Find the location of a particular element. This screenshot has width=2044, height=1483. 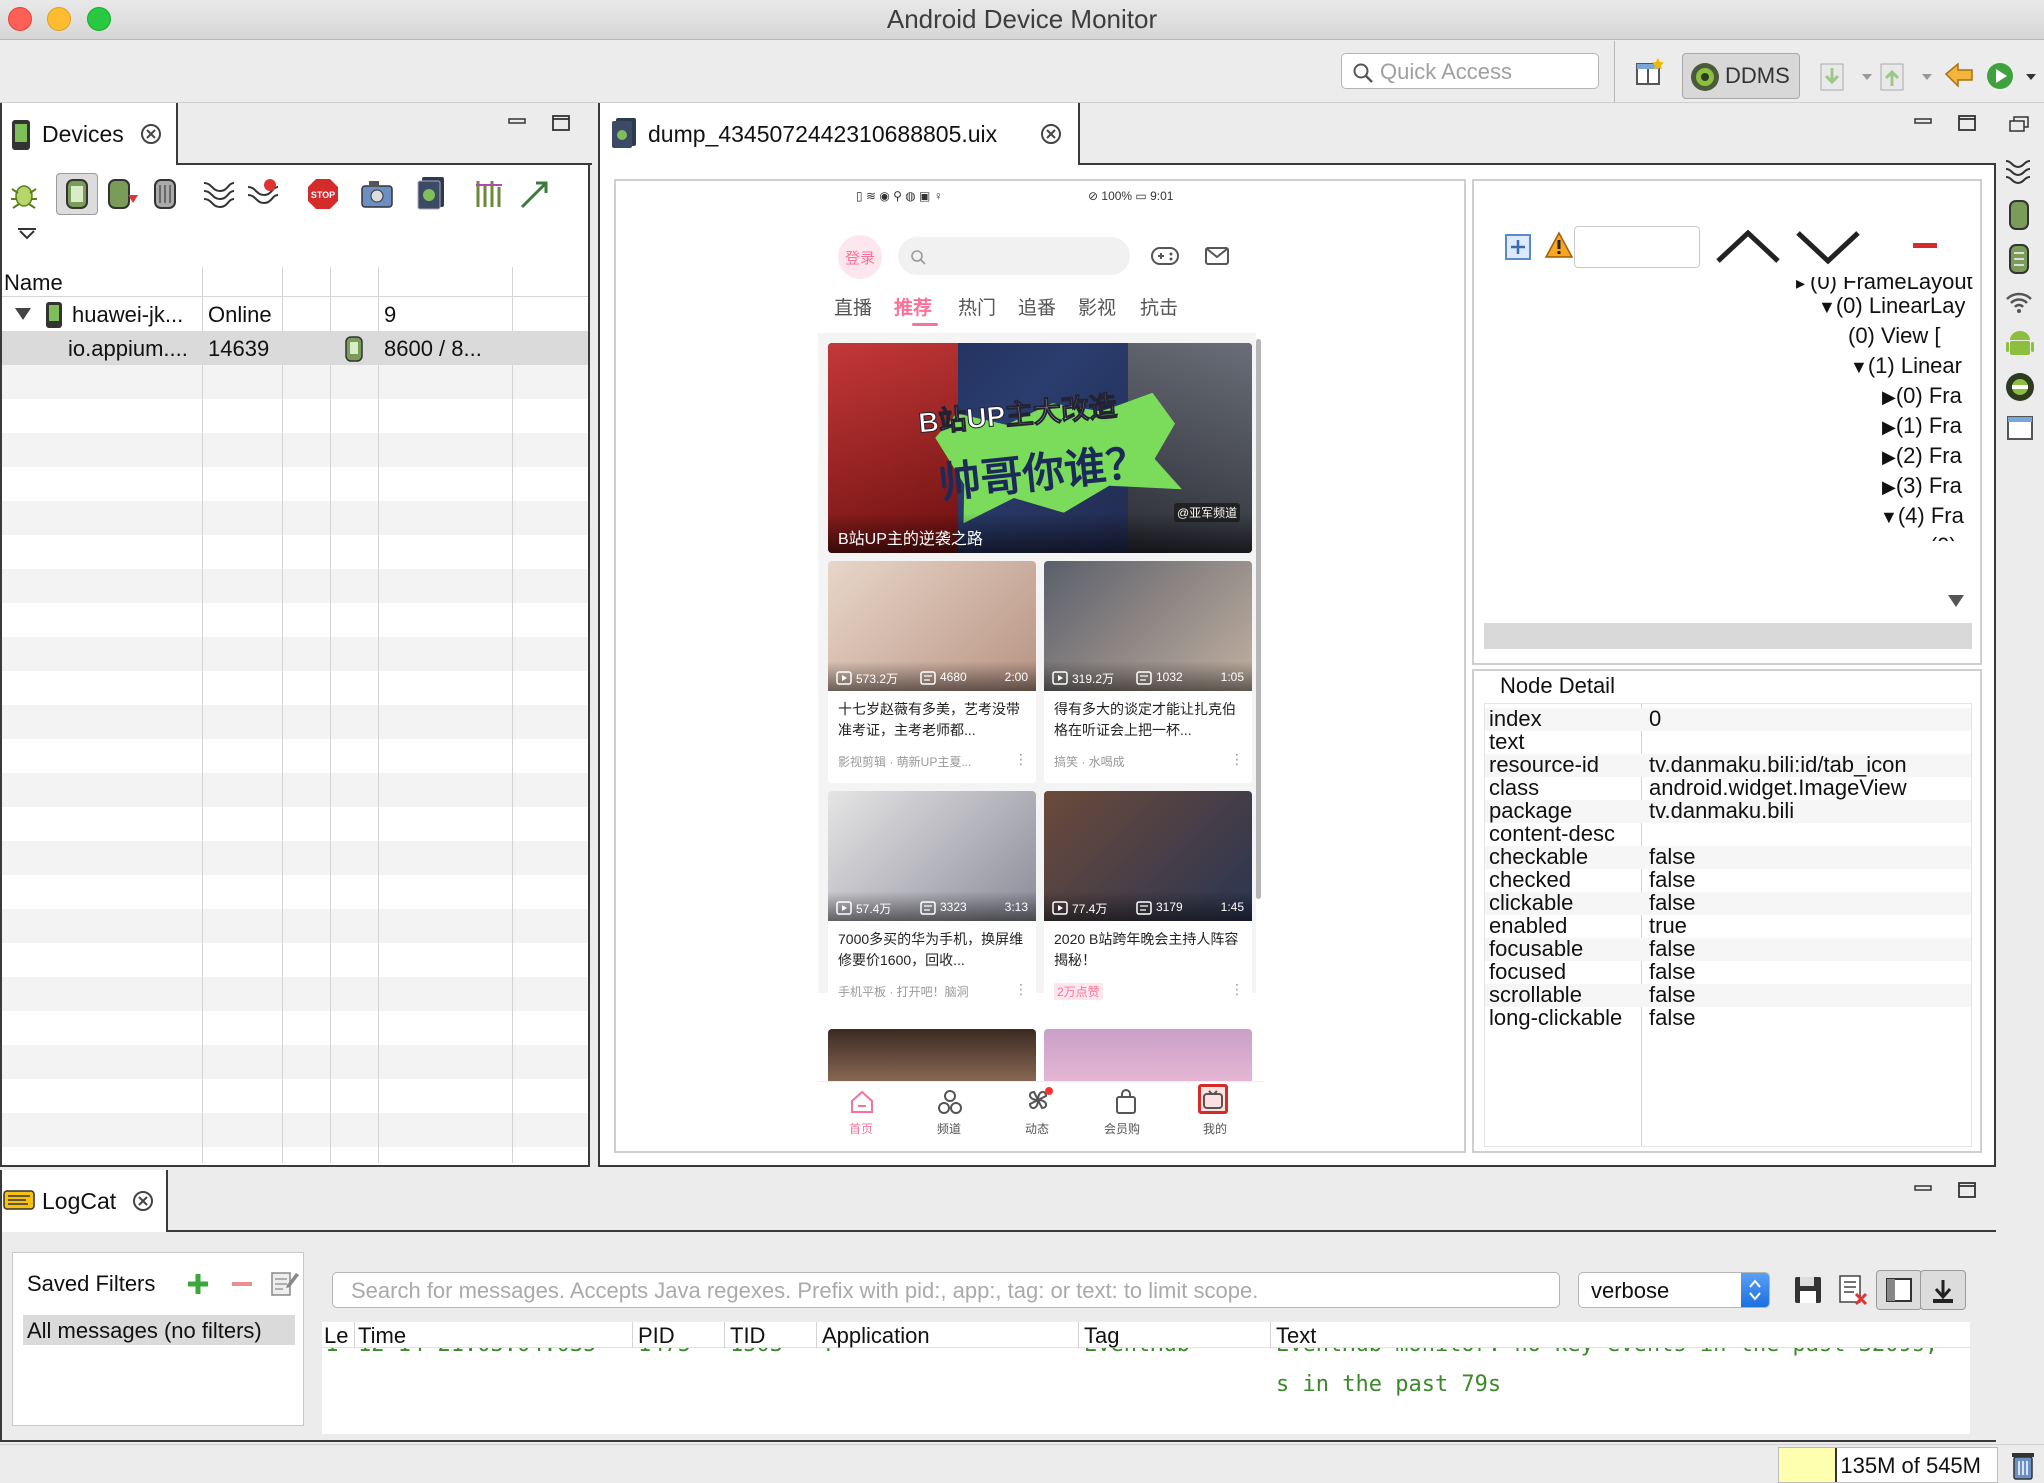

dynamic-icon is located at coordinates (1039, 1101).